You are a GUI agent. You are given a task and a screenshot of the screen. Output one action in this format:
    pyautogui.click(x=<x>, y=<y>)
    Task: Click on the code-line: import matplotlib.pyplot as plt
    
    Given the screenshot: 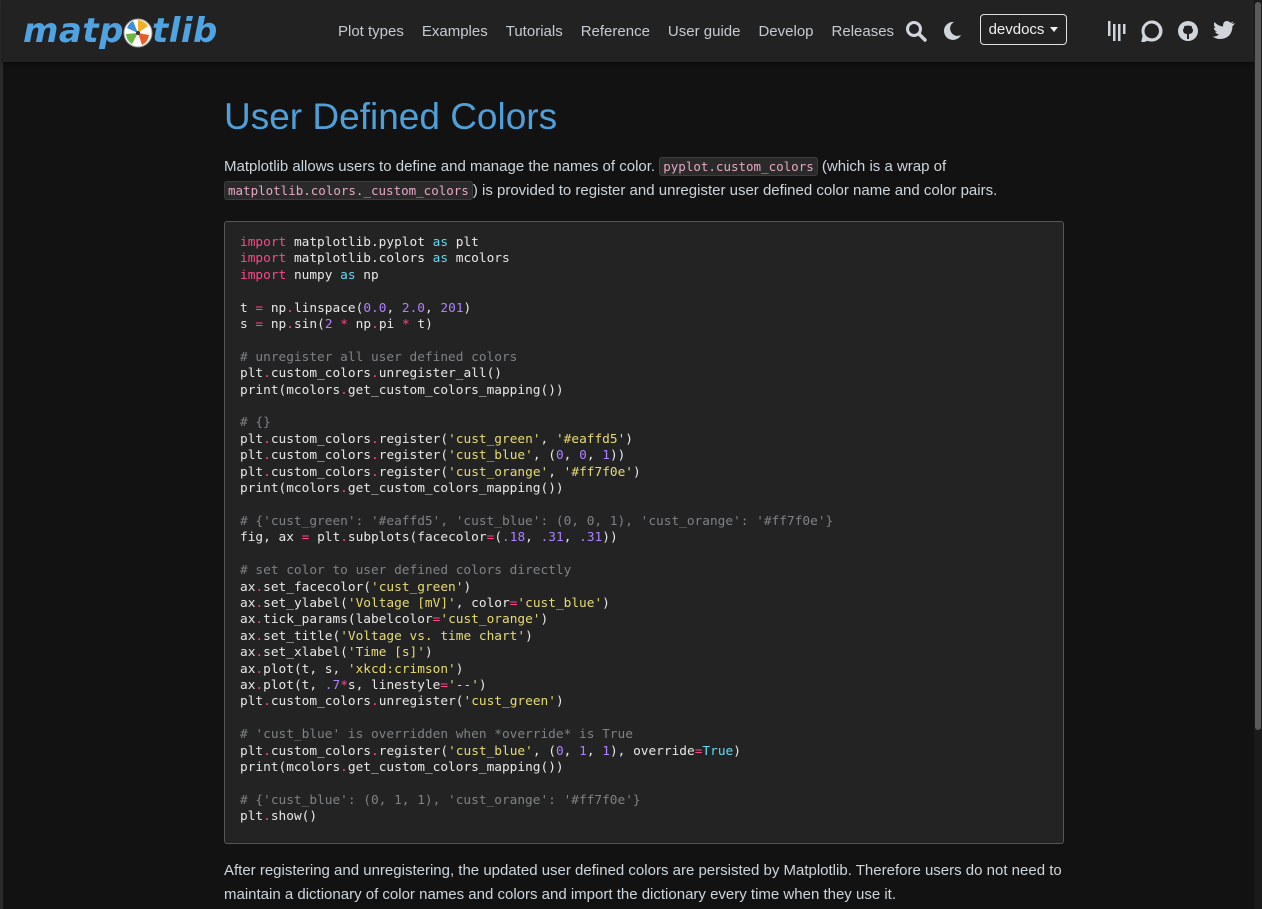 What is the action you would take?
    pyautogui.click(x=359, y=242)
    